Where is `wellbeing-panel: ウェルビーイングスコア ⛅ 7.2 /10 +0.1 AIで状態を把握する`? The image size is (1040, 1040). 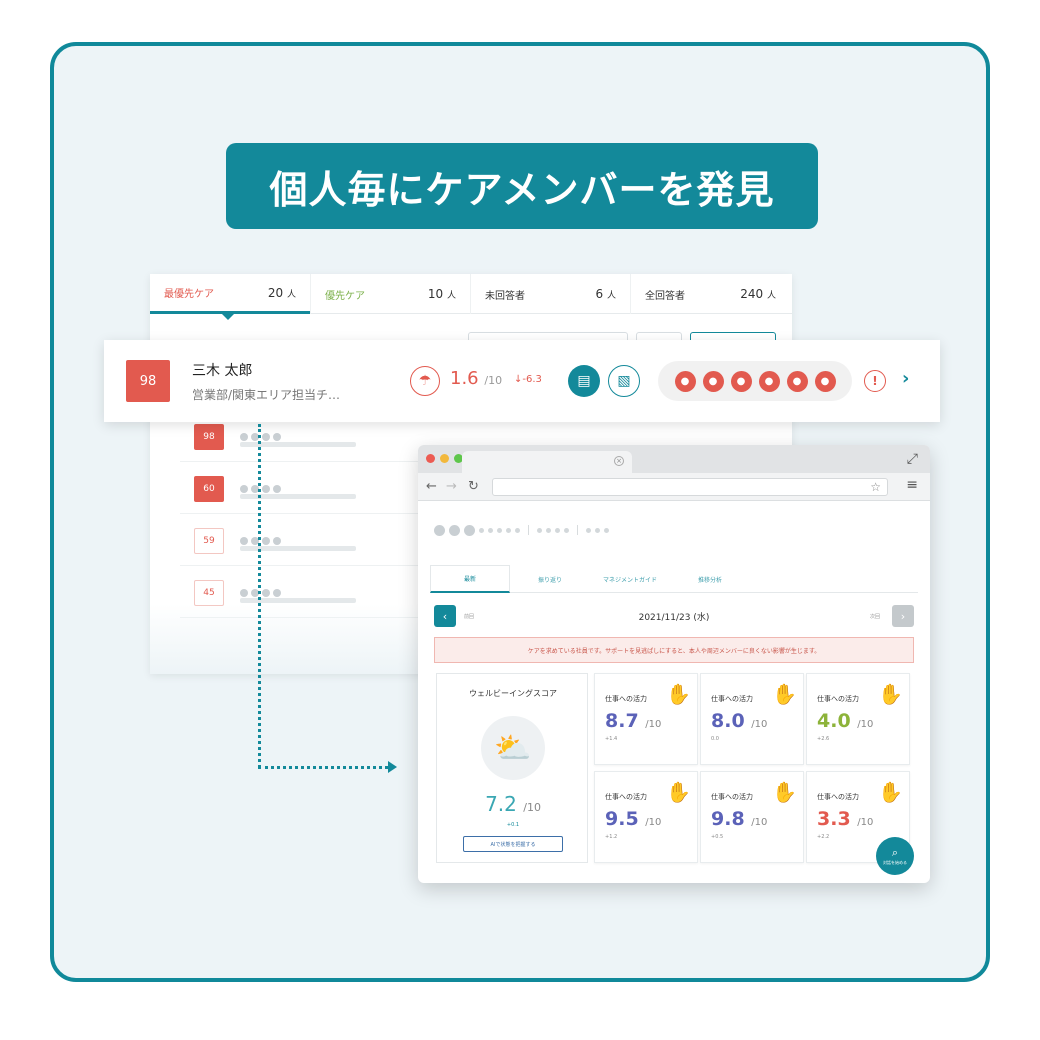 wellbeing-panel: ウェルビーイングスコア ⛅ 7.2 /10 +0.1 AIで状態を把握する is located at coordinates (512, 768).